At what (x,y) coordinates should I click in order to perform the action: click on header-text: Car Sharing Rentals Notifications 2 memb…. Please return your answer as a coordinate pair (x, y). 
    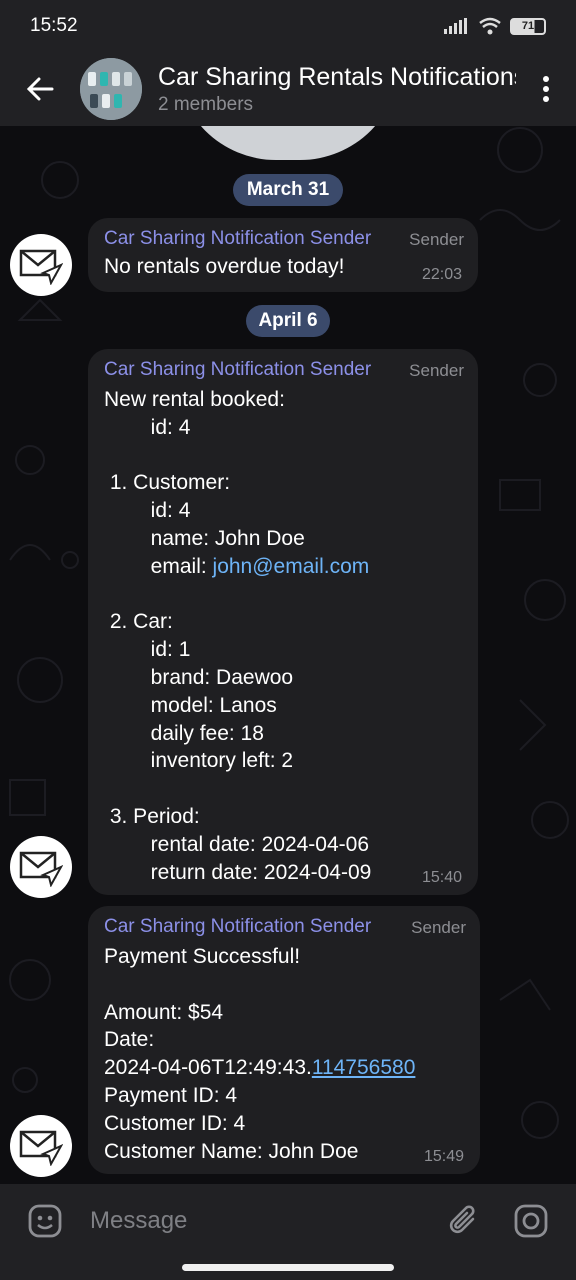
    Looking at the image, I should click on (337, 89).